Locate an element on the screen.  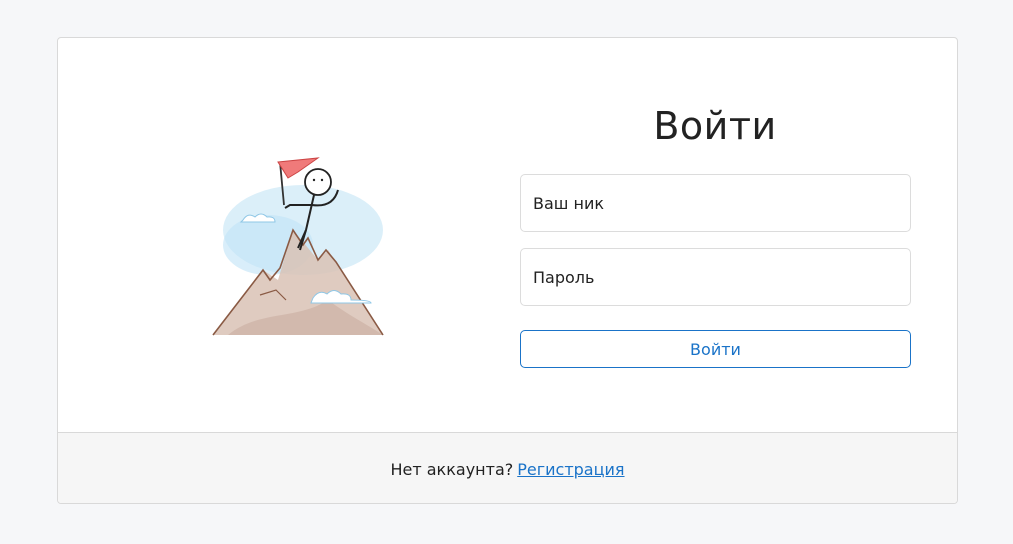
login-button: Войти is located at coordinates (715, 349).